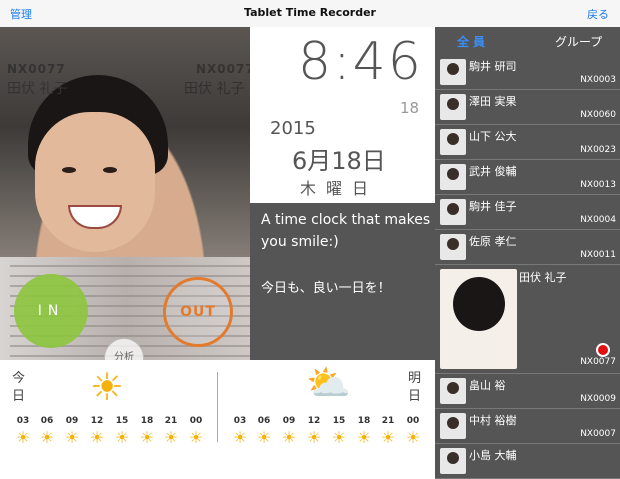 This screenshot has height=479, width=620. Describe the element at coordinates (493, 136) in the screenshot. I see `employee-name: 山下 公大` at that location.